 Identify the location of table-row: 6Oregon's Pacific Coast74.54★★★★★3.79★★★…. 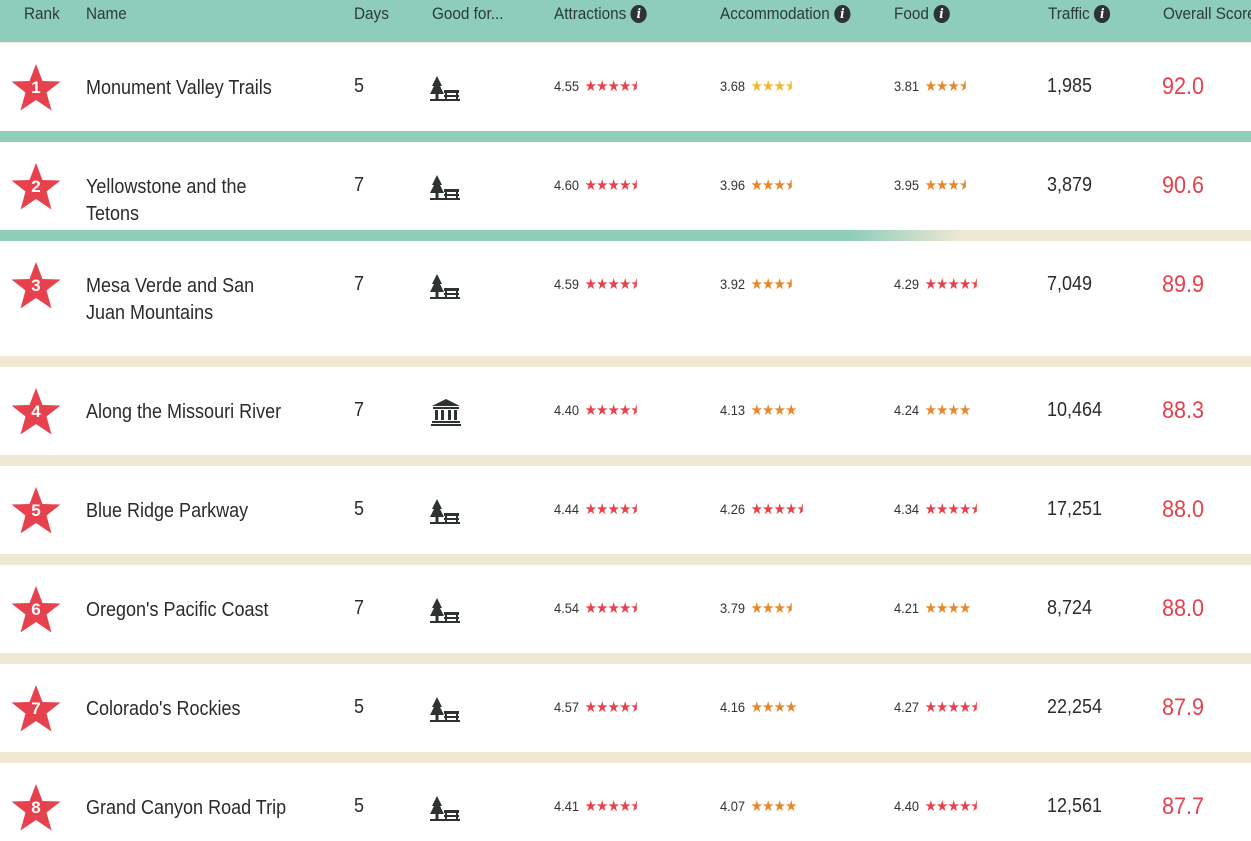
(625, 609).